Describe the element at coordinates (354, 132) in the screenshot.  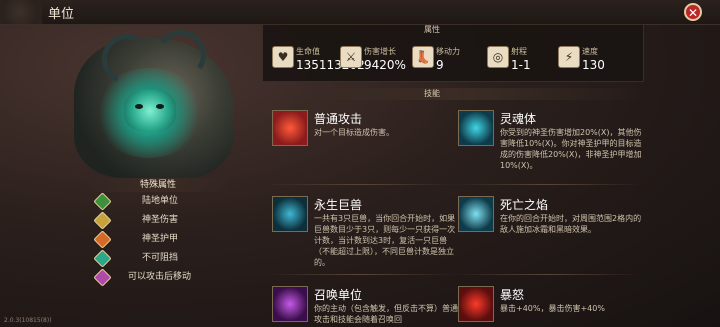
I see `skill-description: 对一个目标造成伤害。` at that location.